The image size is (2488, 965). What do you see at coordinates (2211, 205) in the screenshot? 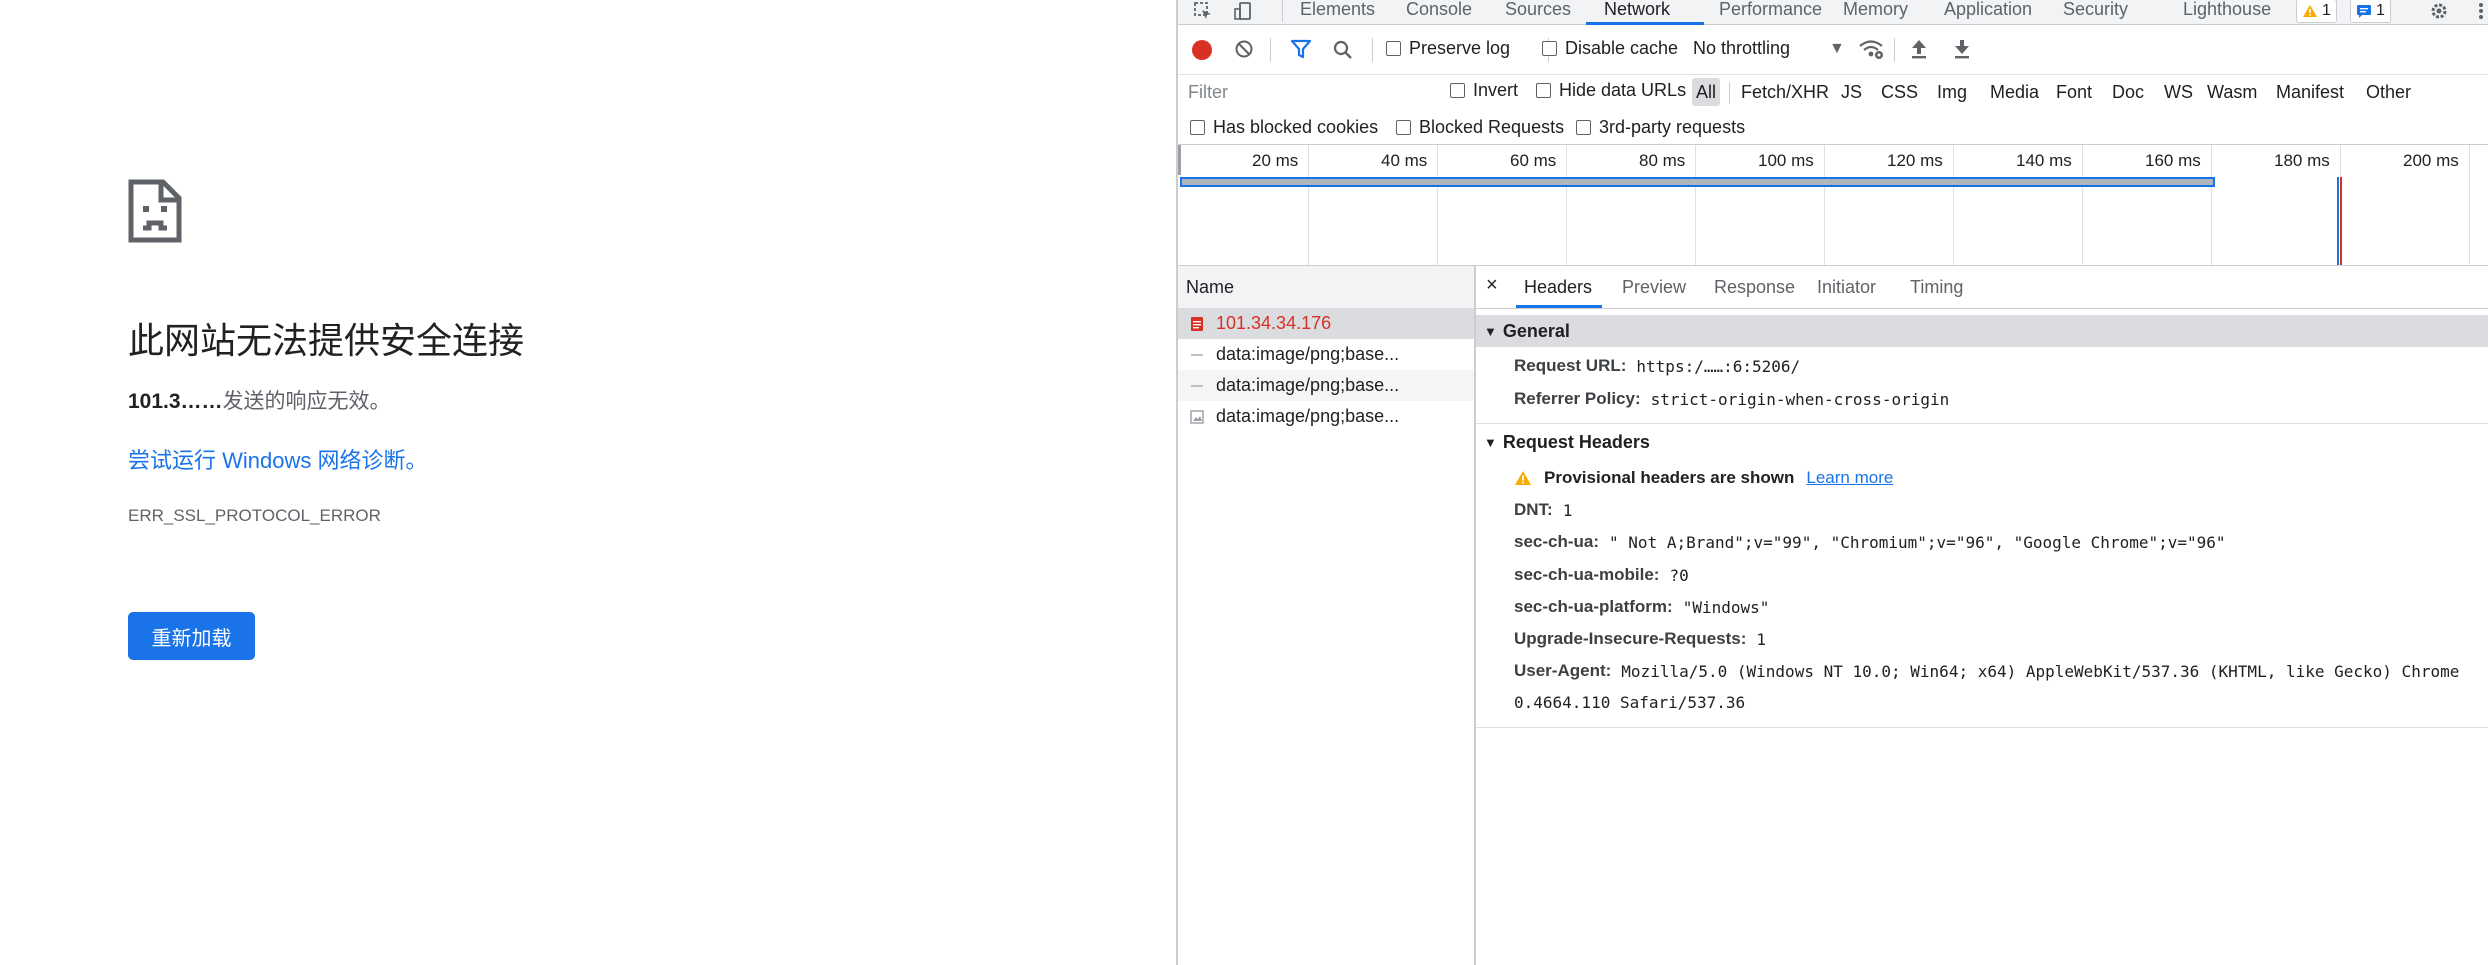
I see `grid-line` at bounding box center [2211, 205].